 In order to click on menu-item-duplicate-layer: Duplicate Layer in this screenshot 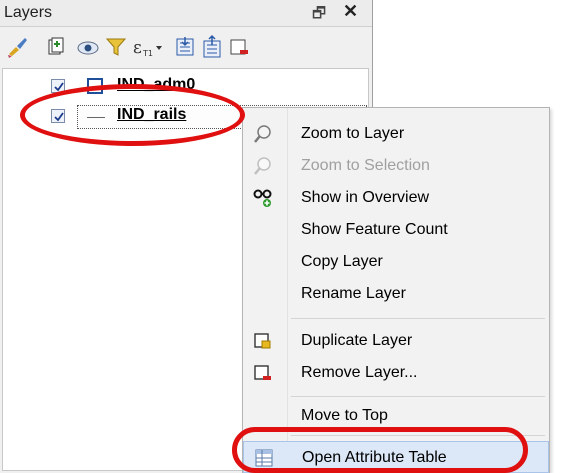, I will do `click(396, 341)`.